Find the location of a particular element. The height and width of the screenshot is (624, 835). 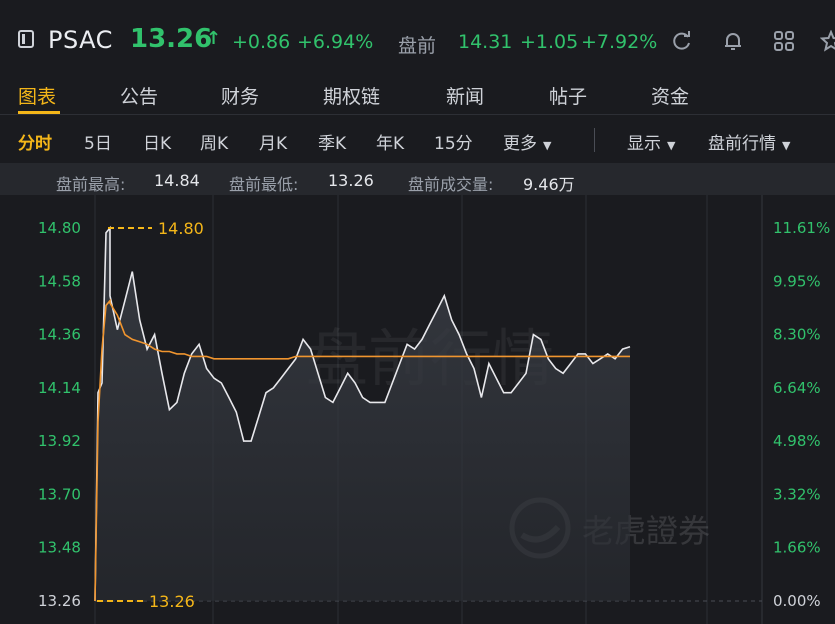

percent-tick-label: 11.61% is located at coordinates (801, 228).